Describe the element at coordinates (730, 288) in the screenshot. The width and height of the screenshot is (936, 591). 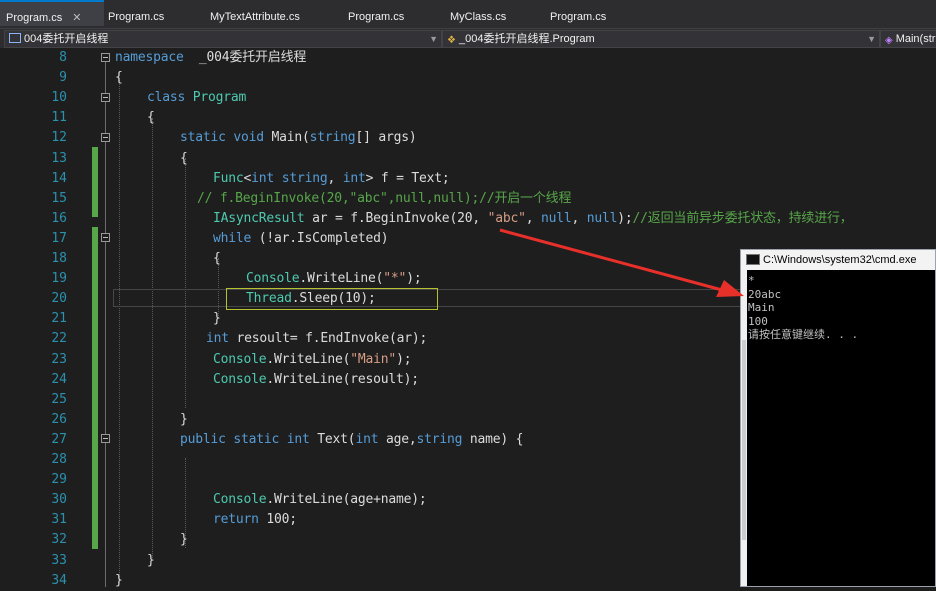
I see `arrow-head` at that location.